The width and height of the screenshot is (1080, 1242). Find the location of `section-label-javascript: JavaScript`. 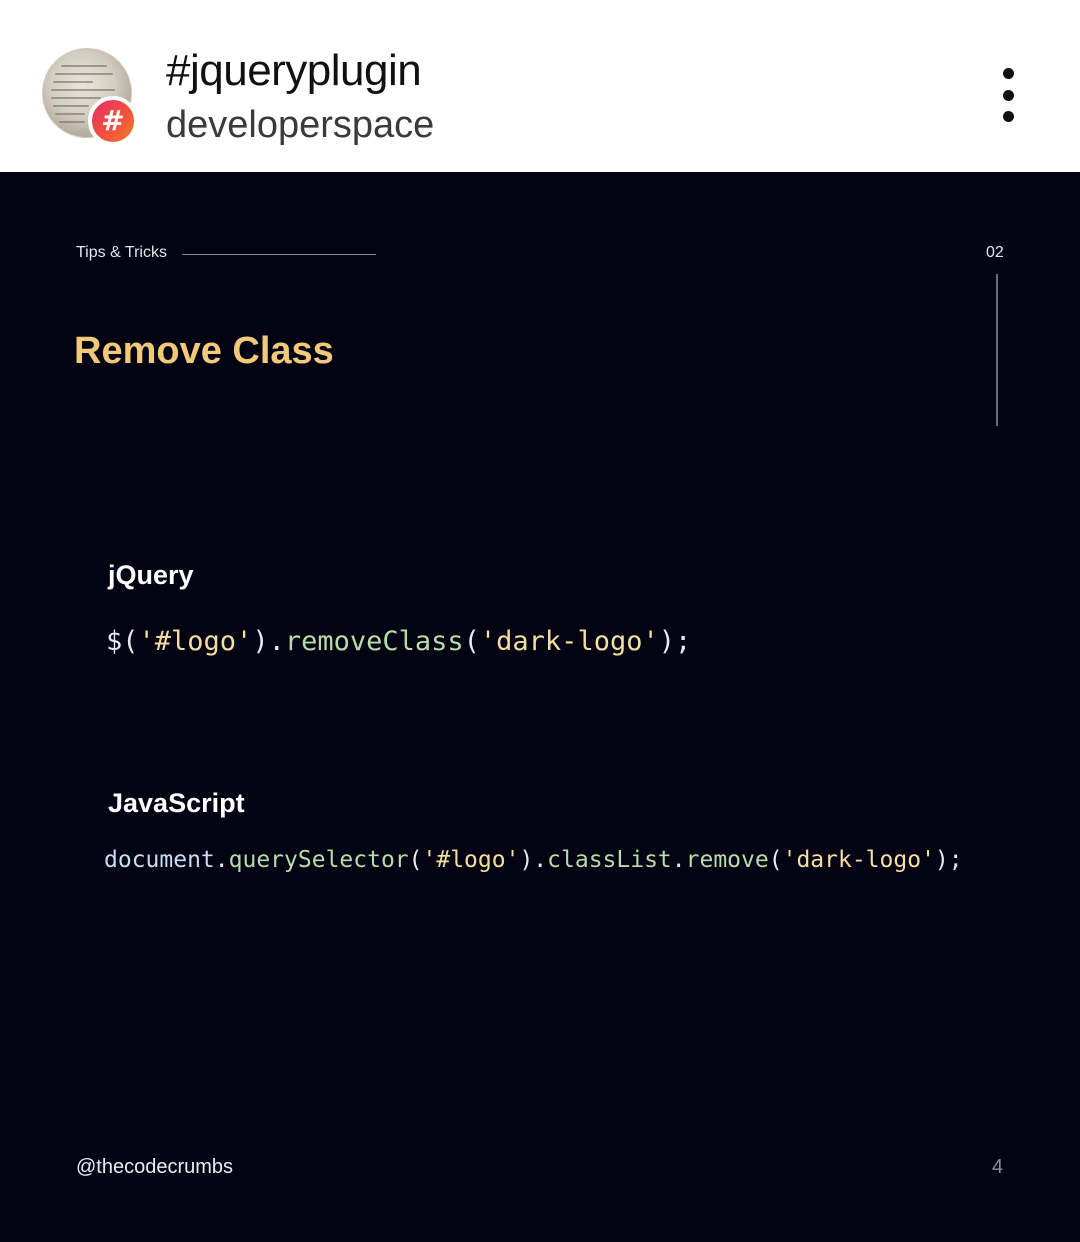

section-label-javascript: JavaScript is located at coordinates (176, 803).